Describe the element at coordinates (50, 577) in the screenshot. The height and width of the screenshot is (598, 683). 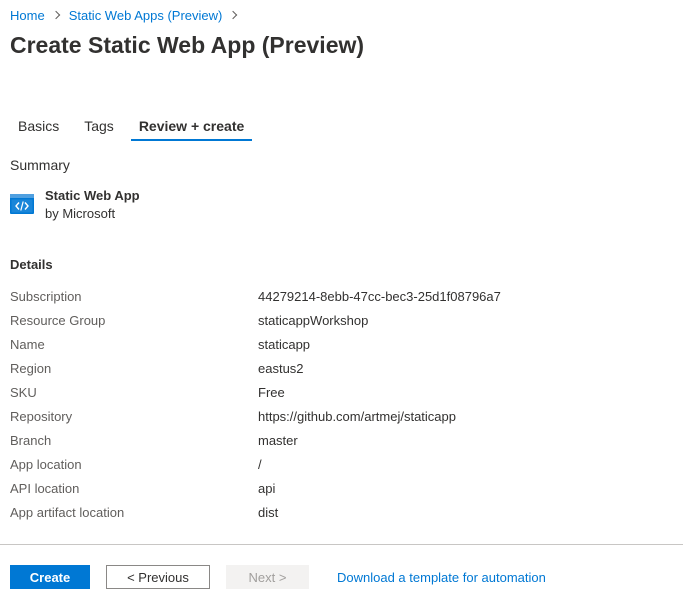
I see `create-button: Create` at that location.